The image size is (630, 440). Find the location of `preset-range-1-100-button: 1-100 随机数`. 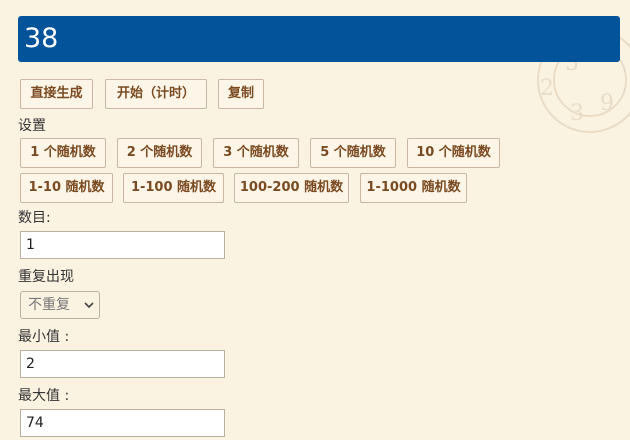

preset-range-1-100-button: 1-100 随机数 is located at coordinates (173, 188).